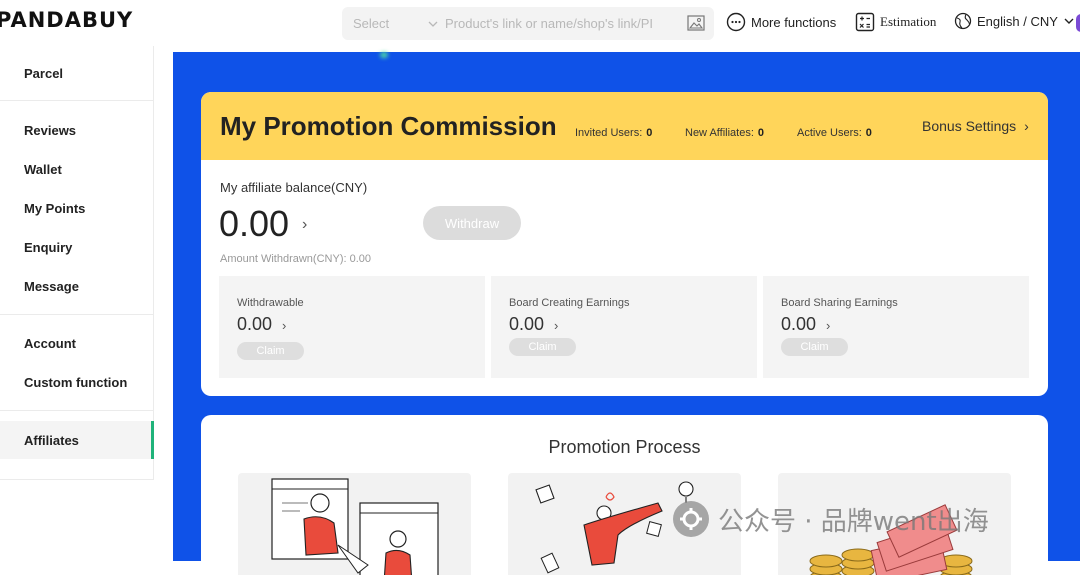 The image size is (1080, 575). What do you see at coordinates (54, 208) in the screenshot?
I see `sidebar-item-my-points: My Points` at bounding box center [54, 208].